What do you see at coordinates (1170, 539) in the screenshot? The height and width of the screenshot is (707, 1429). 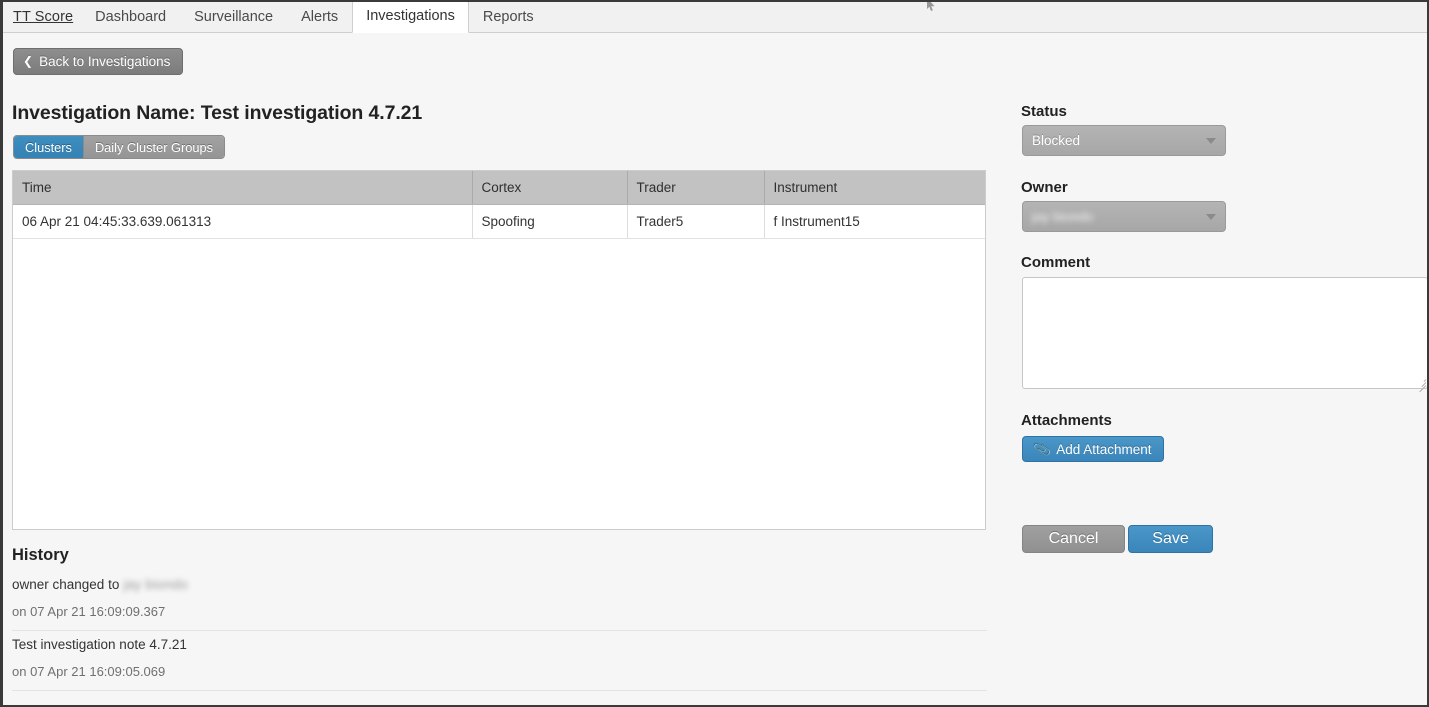 I see `save-button: Save` at bounding box center [1170, 539].